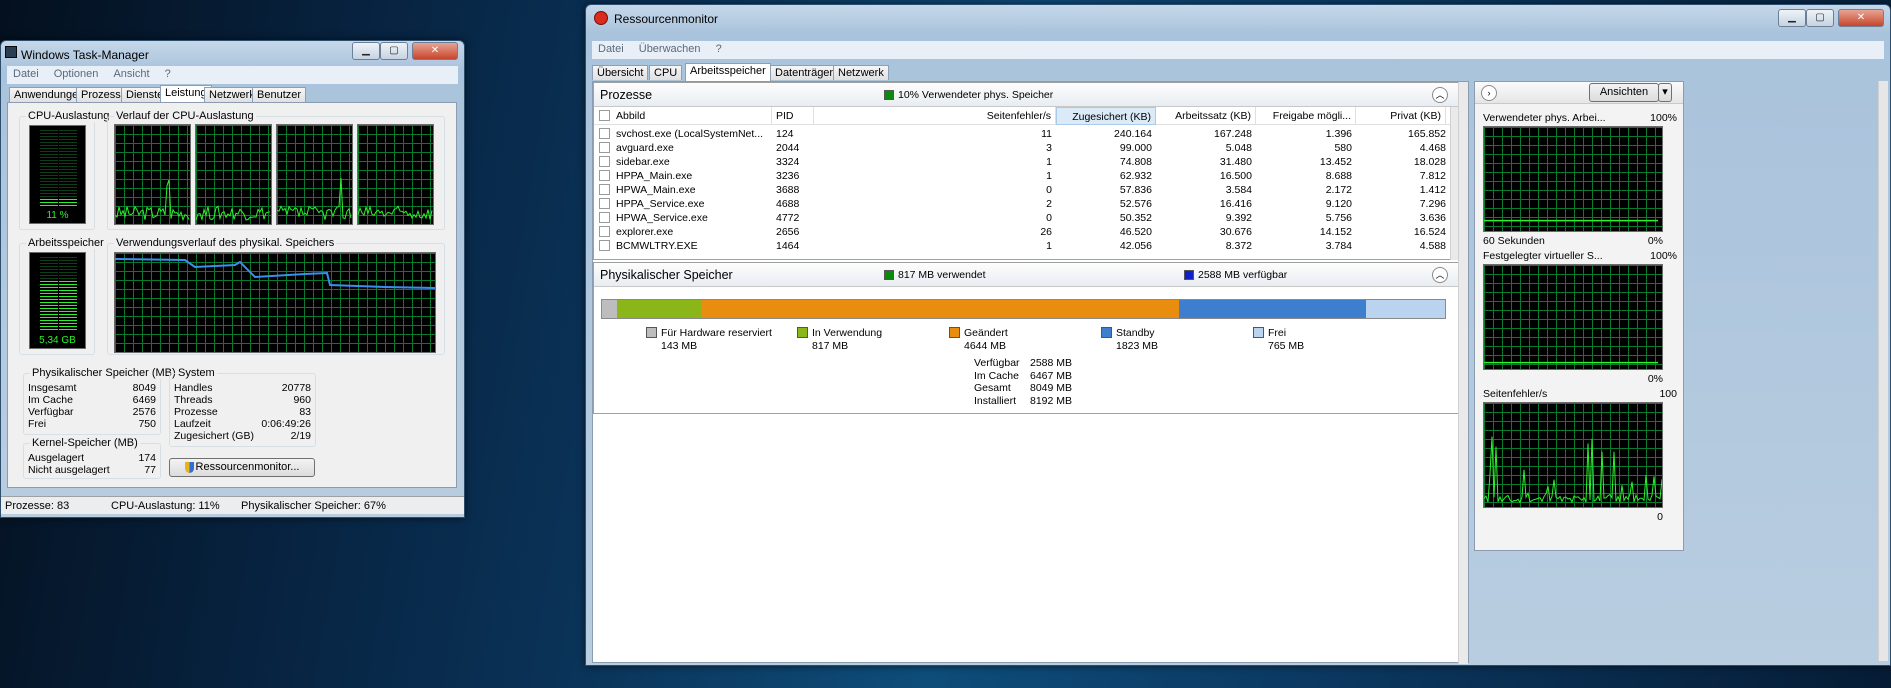  I want to click on resmon-menubar: Datei Überwachen ?, so click(1238, 50).